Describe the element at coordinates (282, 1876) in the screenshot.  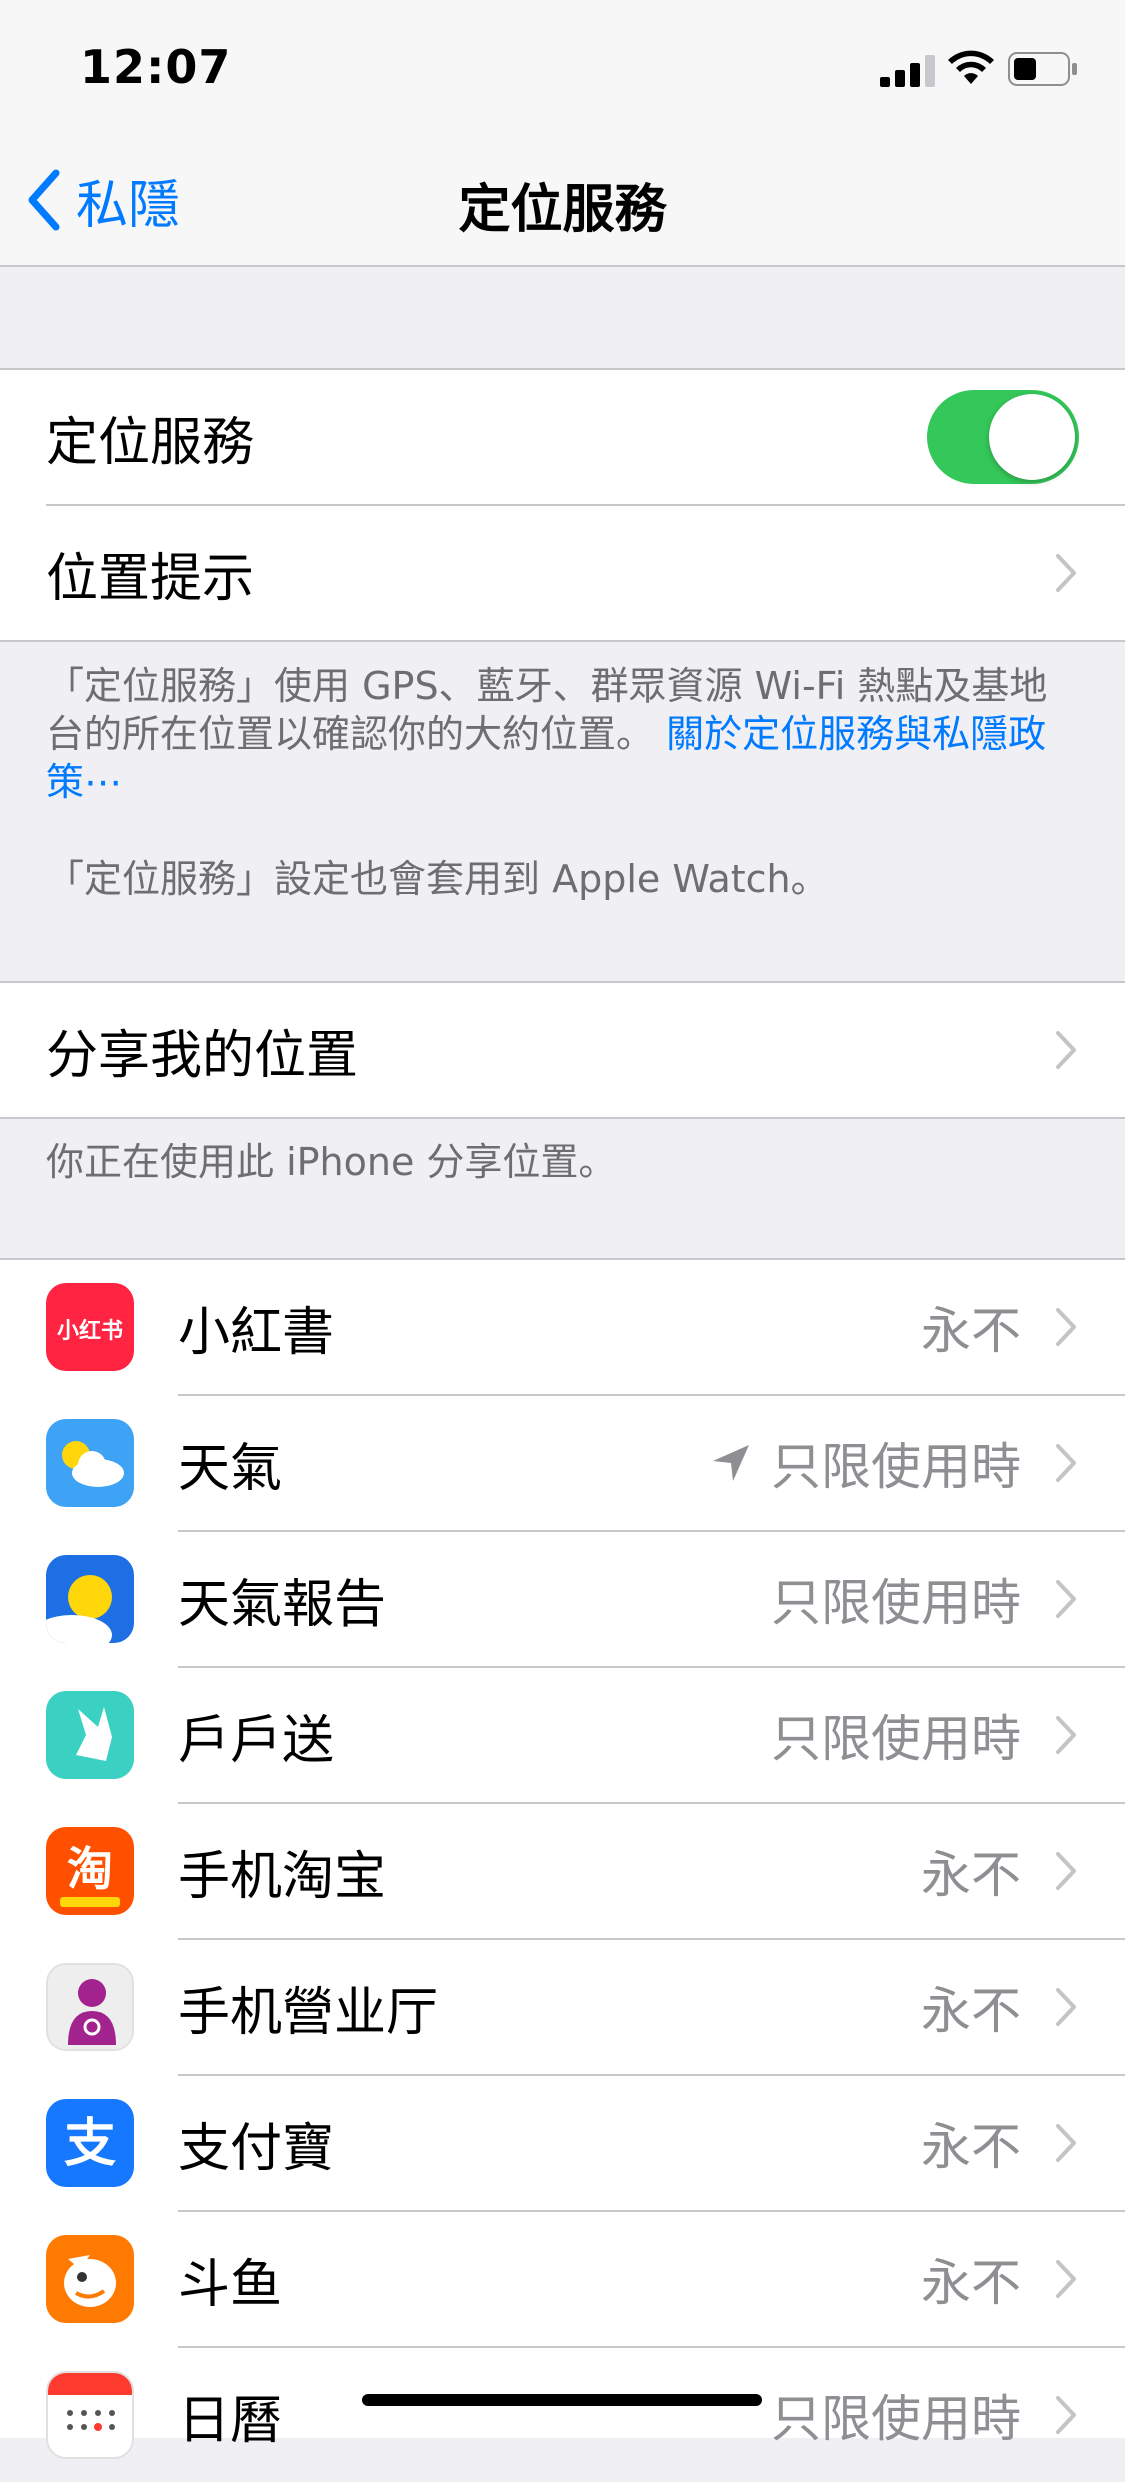
I see `app-name: 手机淘宝` at that location.